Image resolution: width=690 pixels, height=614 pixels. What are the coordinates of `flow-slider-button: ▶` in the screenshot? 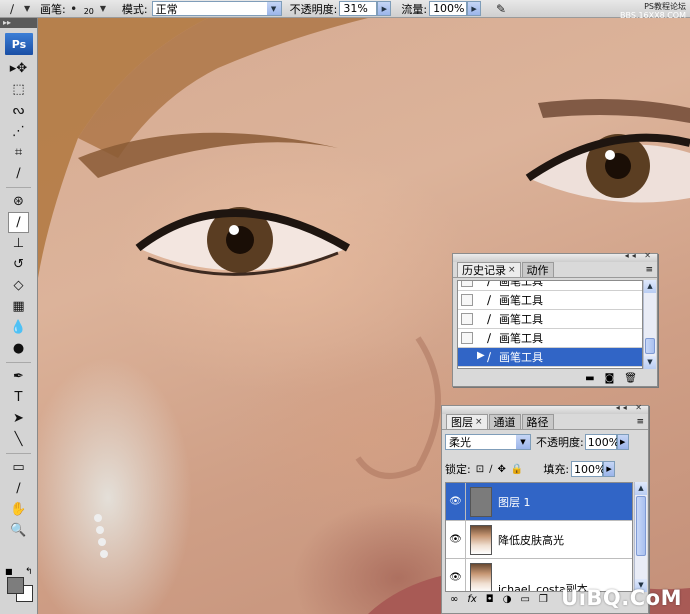 It's located at (474, 8).